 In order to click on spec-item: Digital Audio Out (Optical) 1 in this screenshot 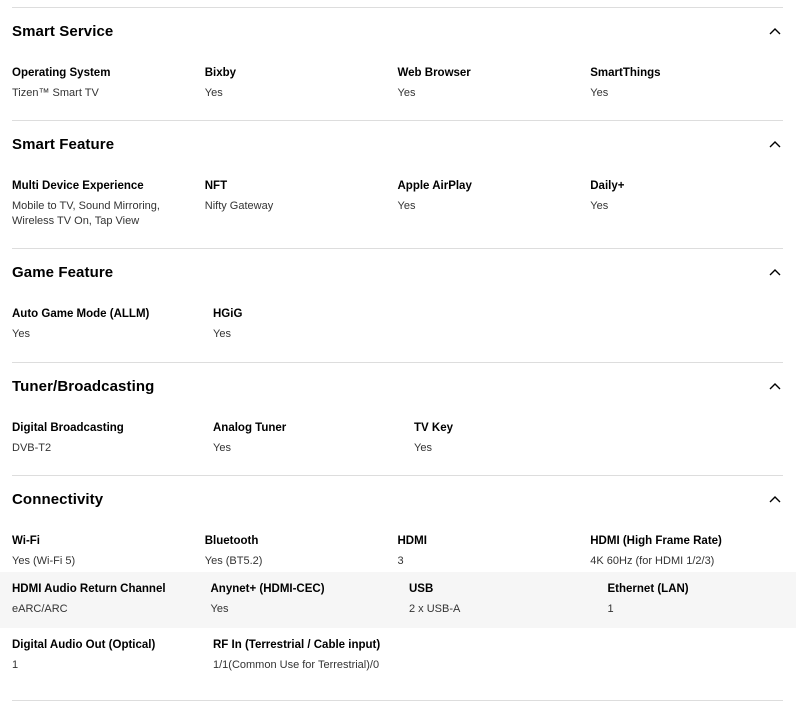, I will do `click(112, 650)`.